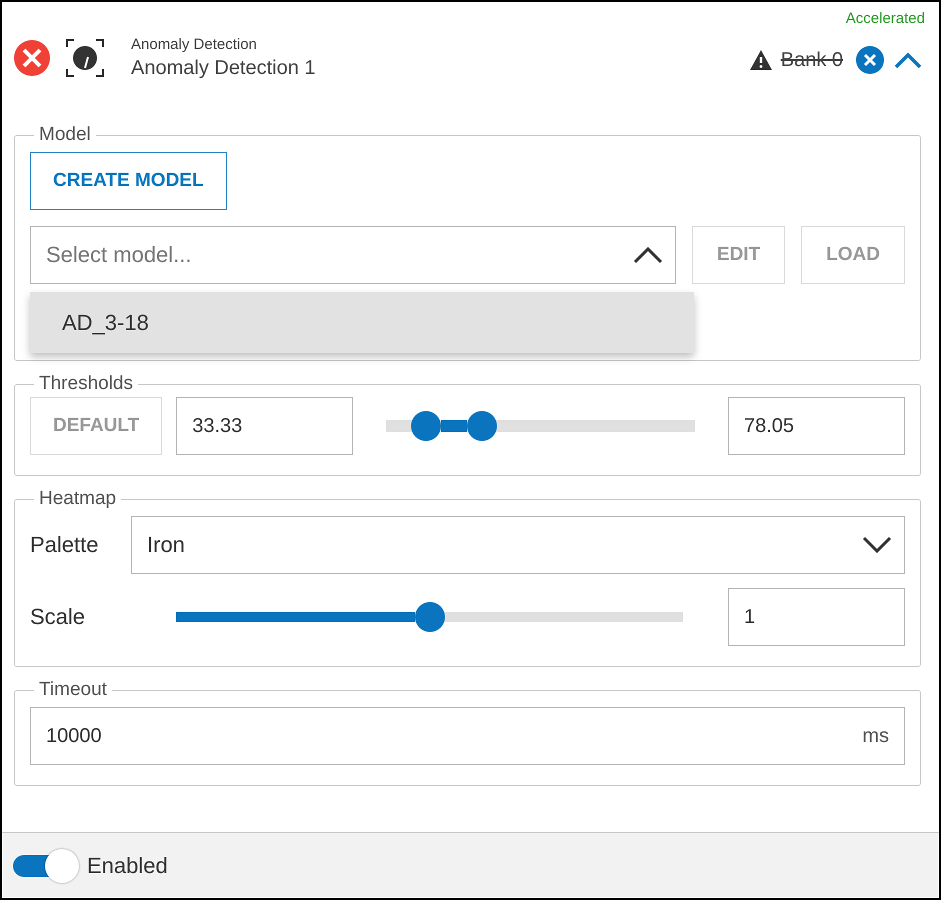 This screenshot has width=941, height=900. Describe the element at coordinates (816, 617) in the screenshot. I see `scale-input: 1` at that location.